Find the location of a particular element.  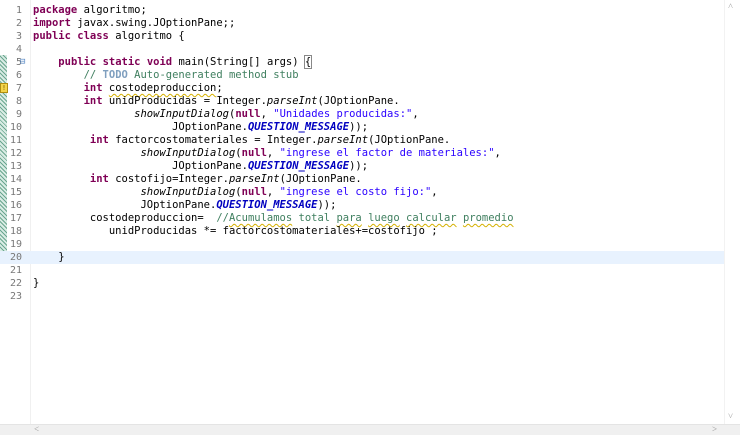

scroll-up-icon: ˄ is located at coordinates (730, 7).